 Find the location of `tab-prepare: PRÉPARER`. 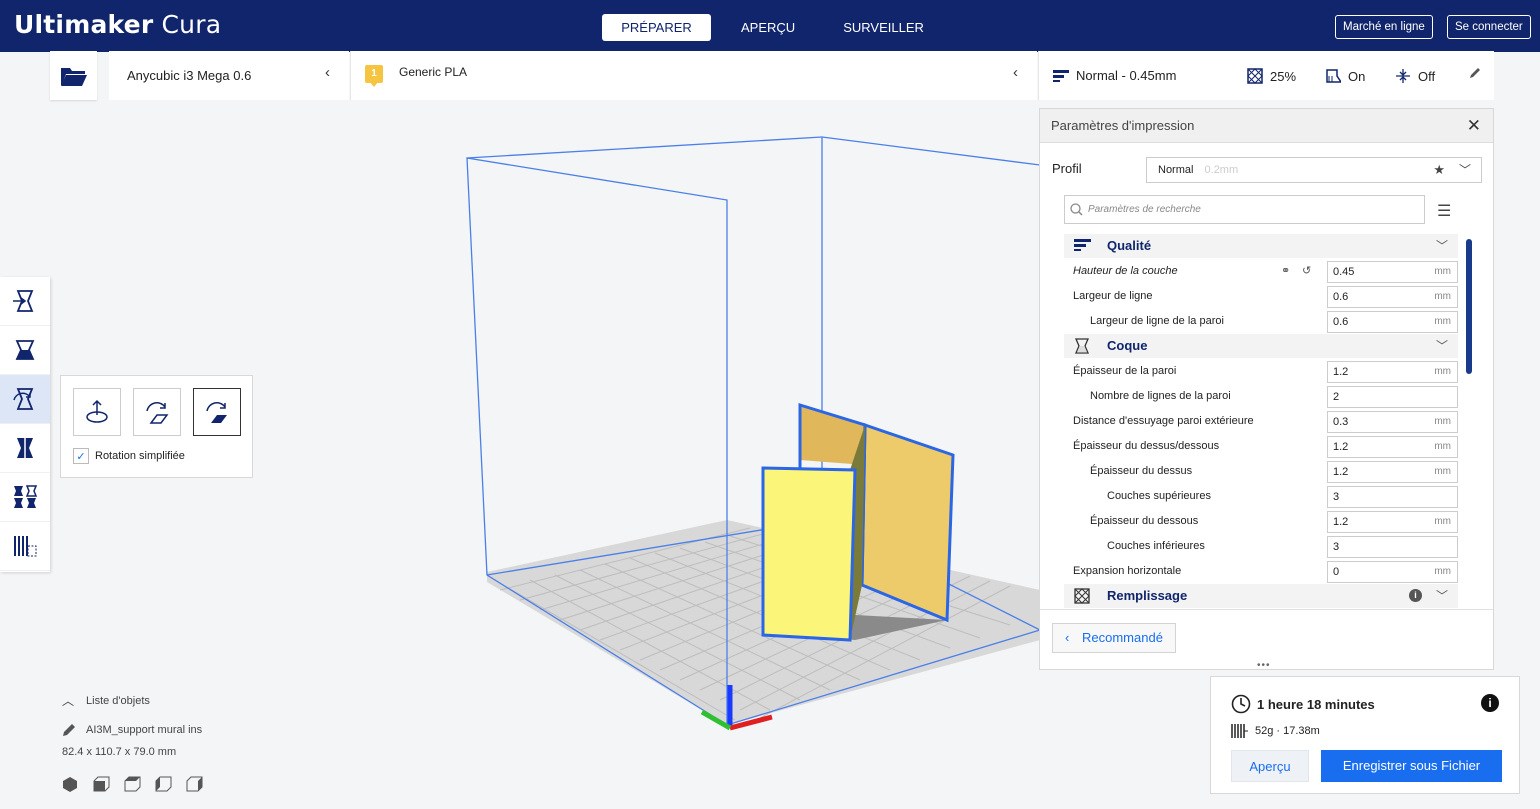

tab-prepare: PRÉPARER is located at coordinates (656, 27).